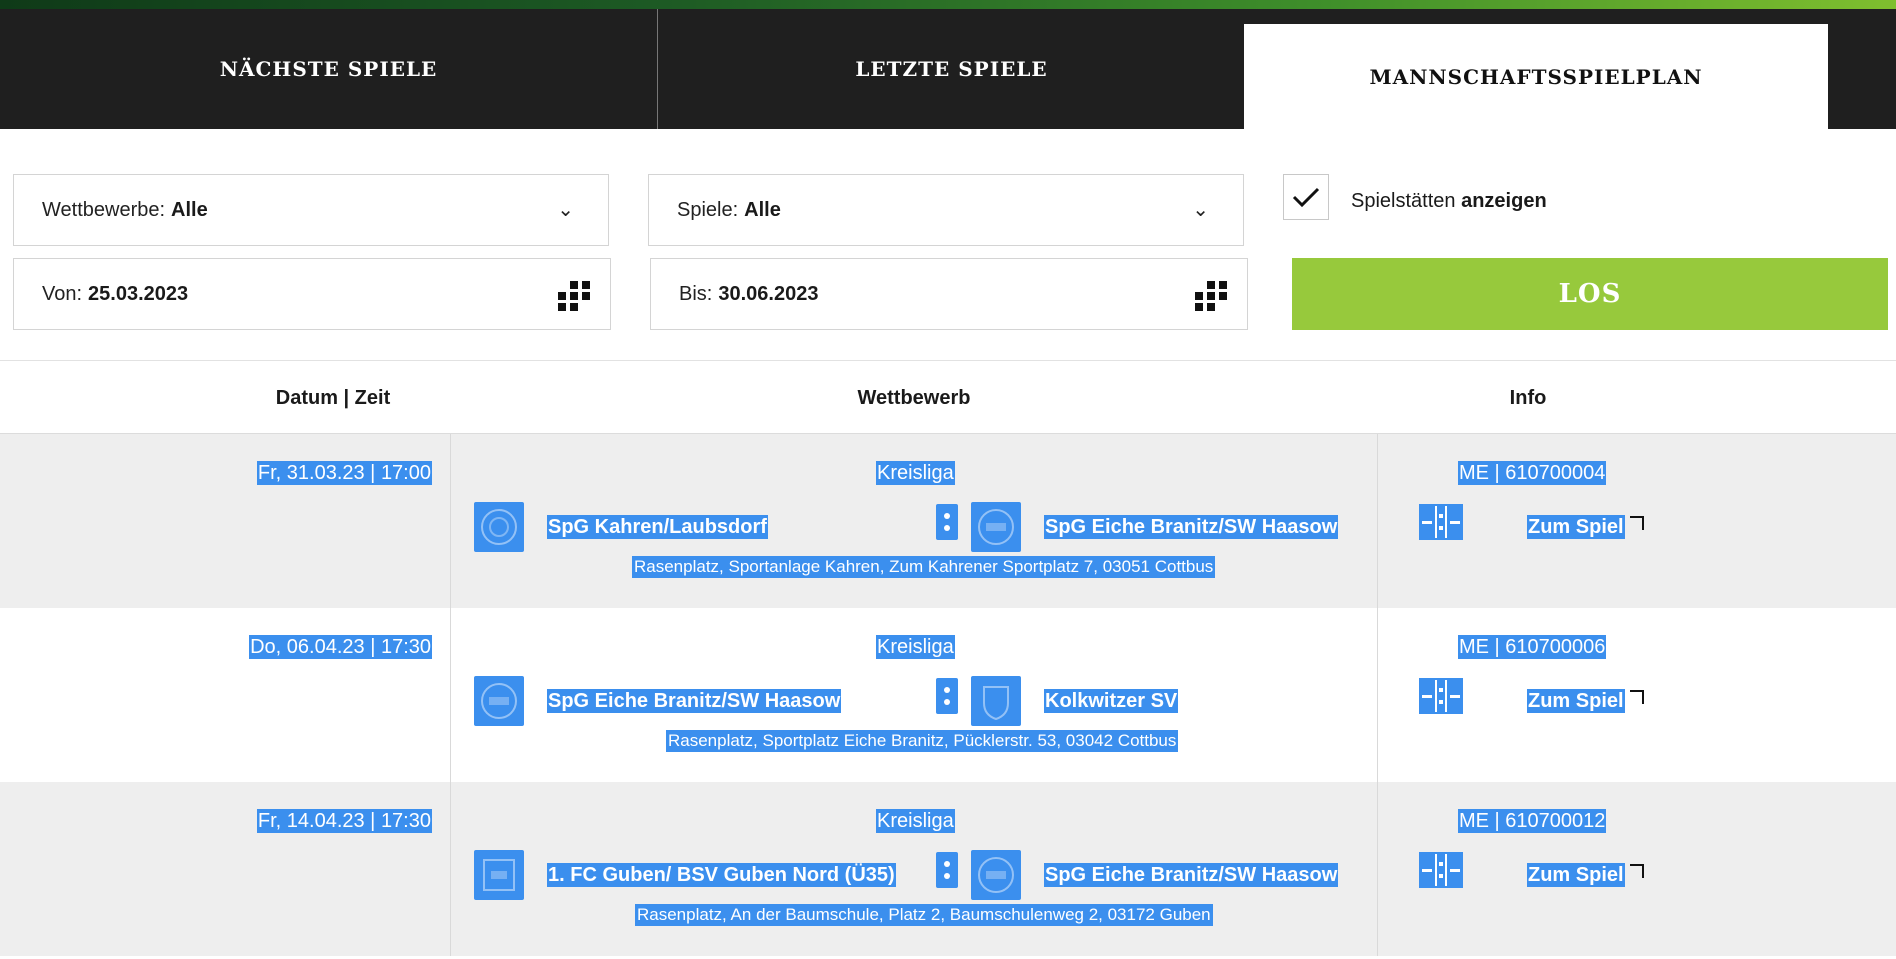 The width and height of the screenshot is (1896, 959). Describe the element at coordinates (1590, 294) in the screenshot. I see `go-button: LOS` at that location.